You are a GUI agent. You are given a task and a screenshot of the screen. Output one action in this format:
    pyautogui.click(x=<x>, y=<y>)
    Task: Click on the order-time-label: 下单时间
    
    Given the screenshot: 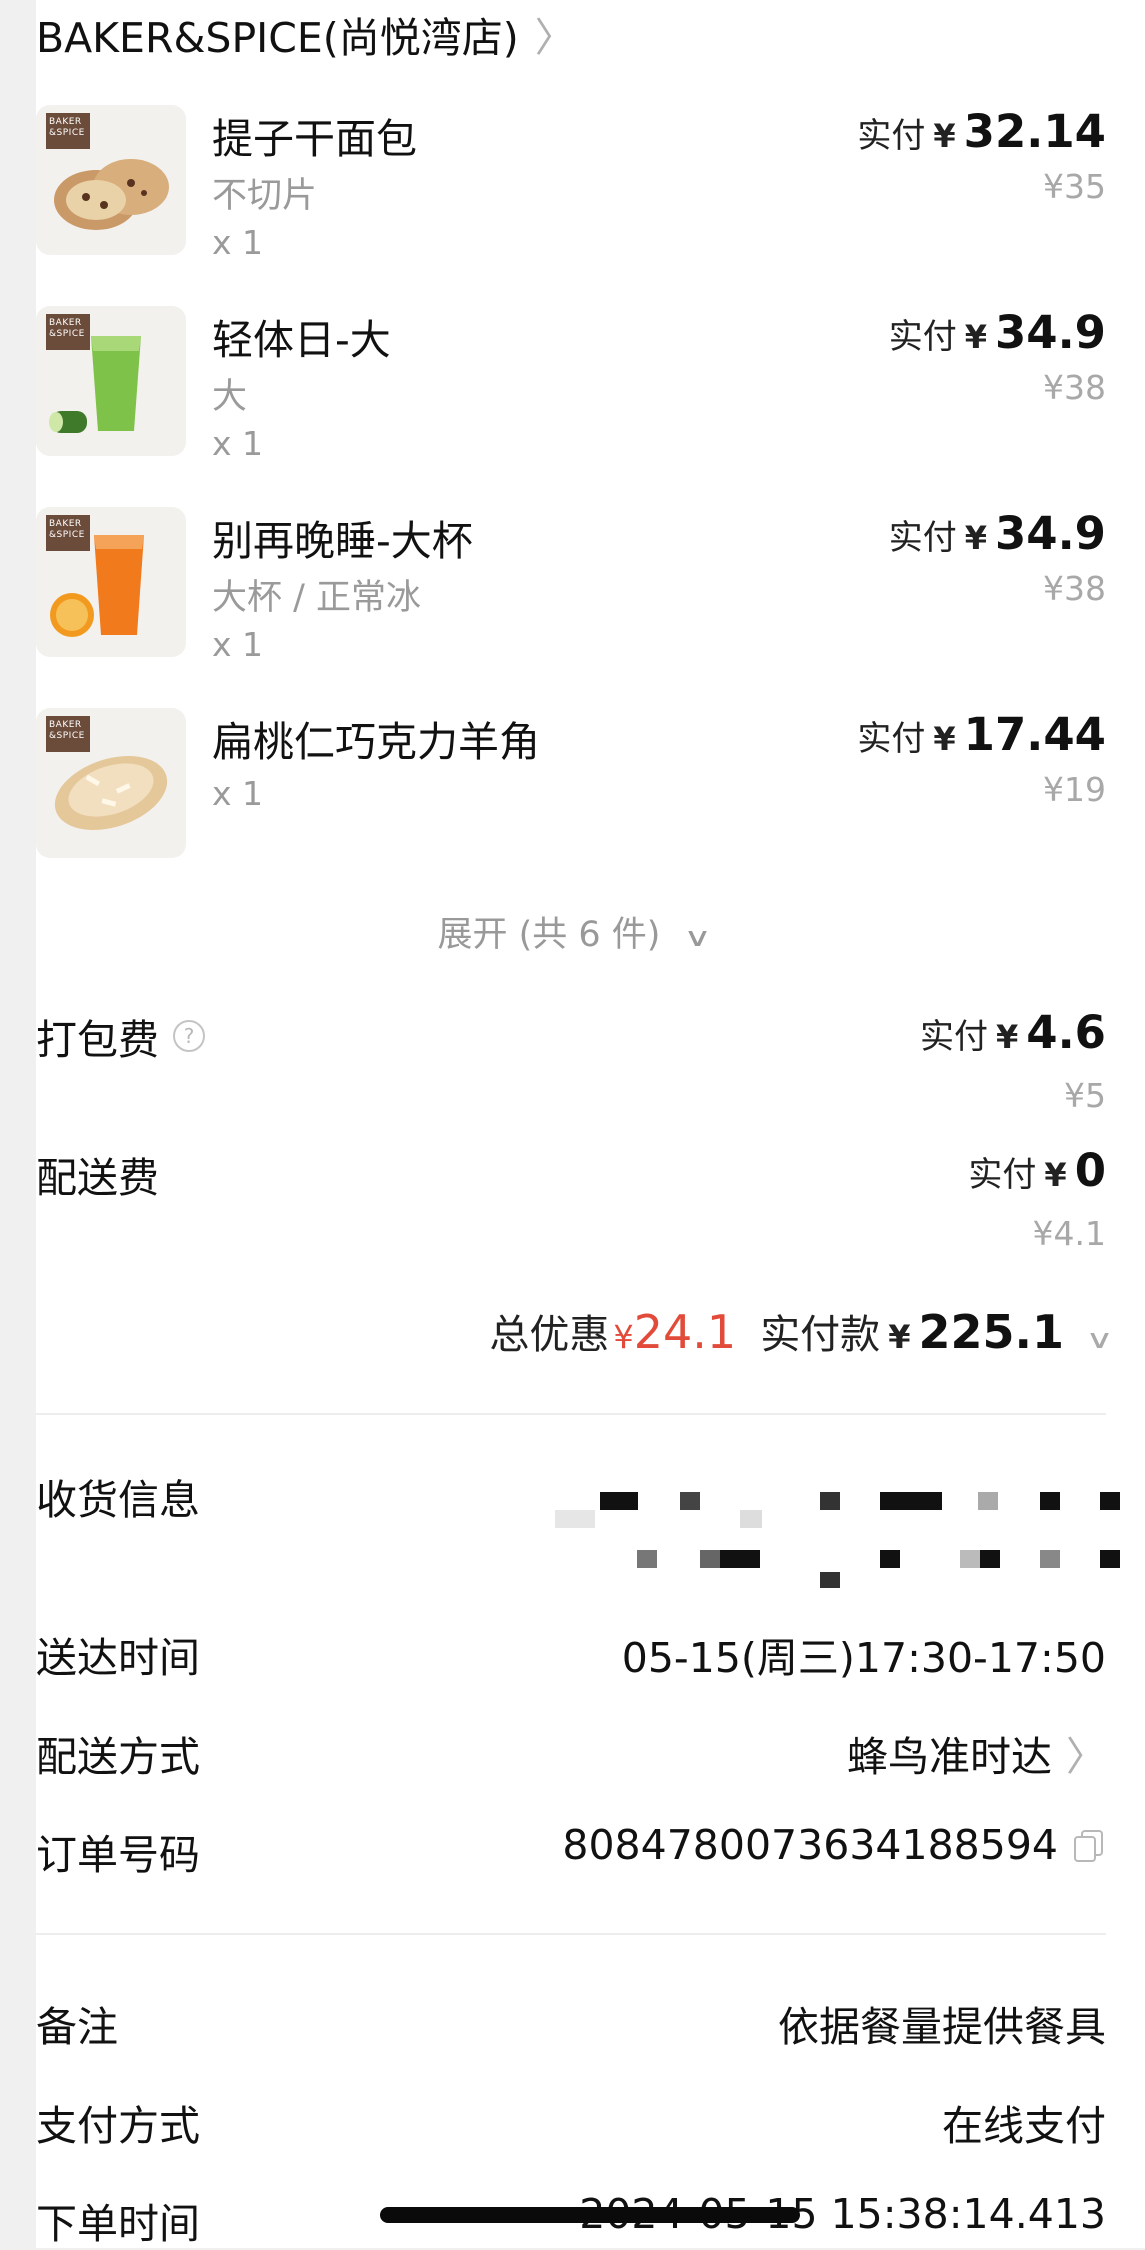 What is the action you would take?
    pyautogui.click(x=118, y=2224)
    